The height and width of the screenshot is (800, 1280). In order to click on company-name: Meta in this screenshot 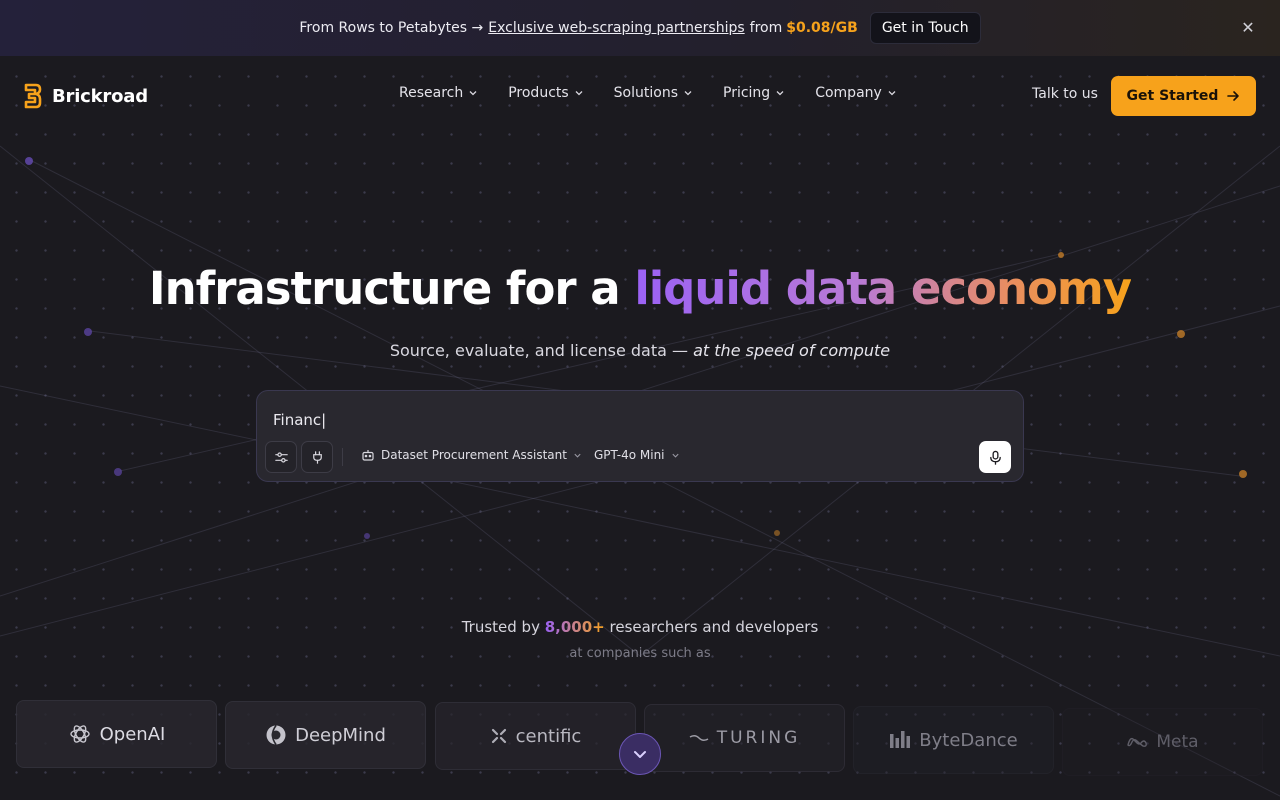, I will do `click(1177, 742)`.